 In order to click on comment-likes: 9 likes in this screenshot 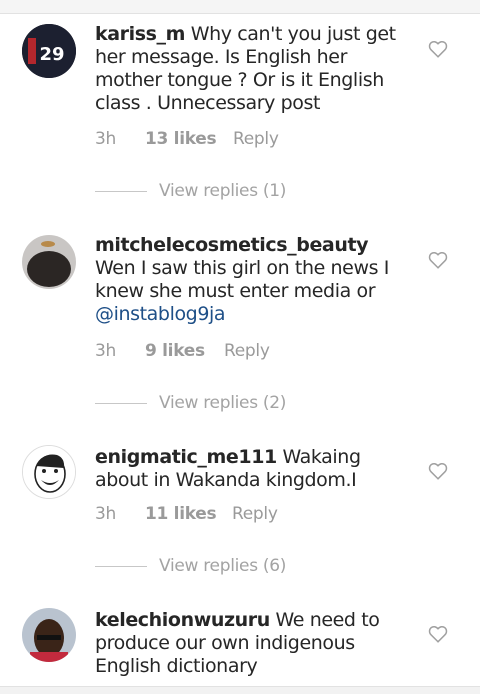, I will do `click(184, 351)`.